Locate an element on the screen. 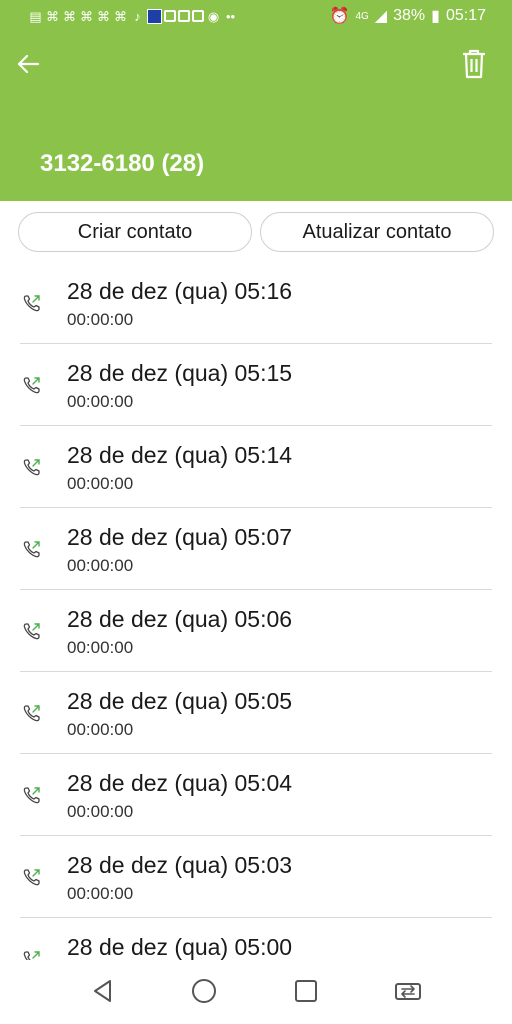 The height and width of the screenshot is (1024, 512). nav-recents-button is located at coordinates (306, 991).